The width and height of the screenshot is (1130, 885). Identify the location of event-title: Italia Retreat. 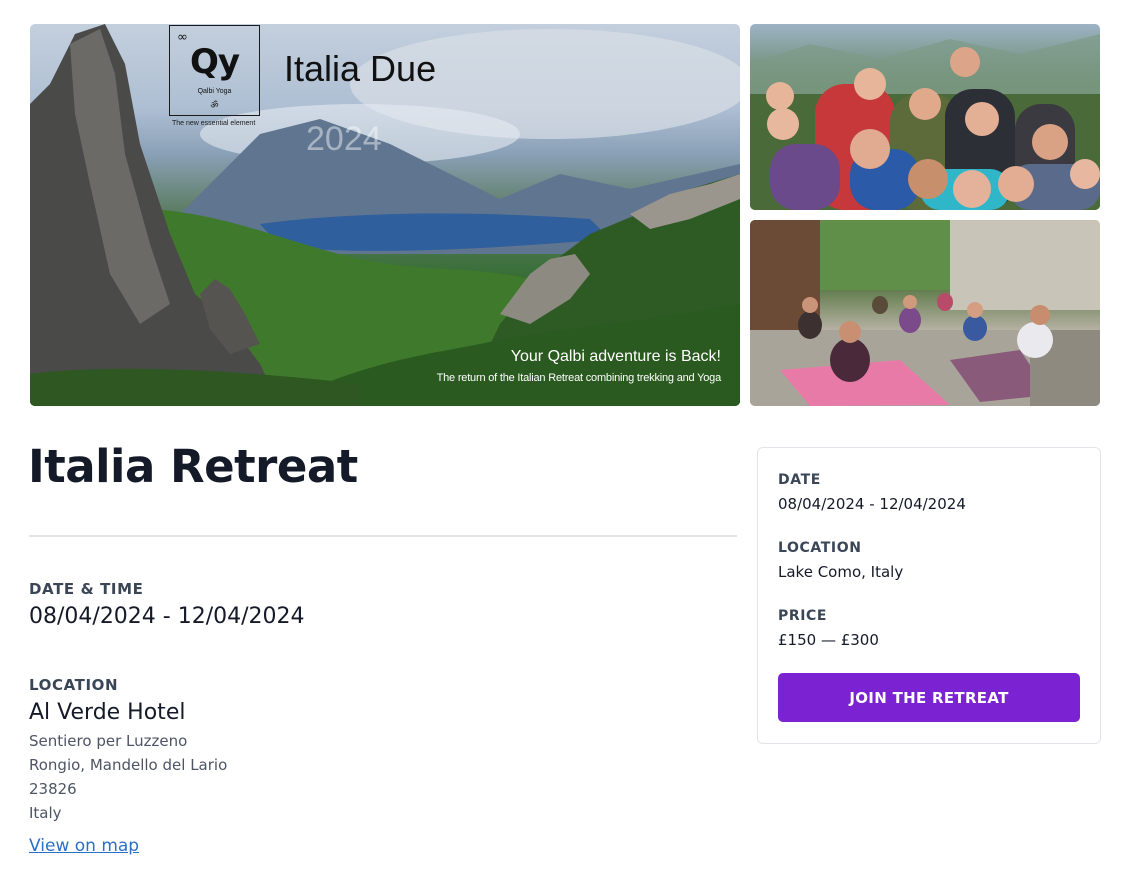
(193, 466).